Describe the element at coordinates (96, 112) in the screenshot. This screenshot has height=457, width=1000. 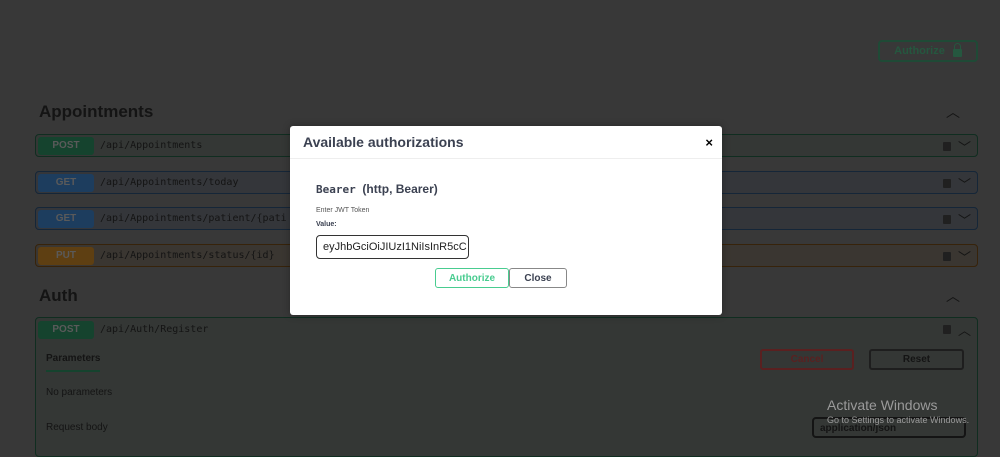
I see `section-title-appointments: Appointments` at that location.